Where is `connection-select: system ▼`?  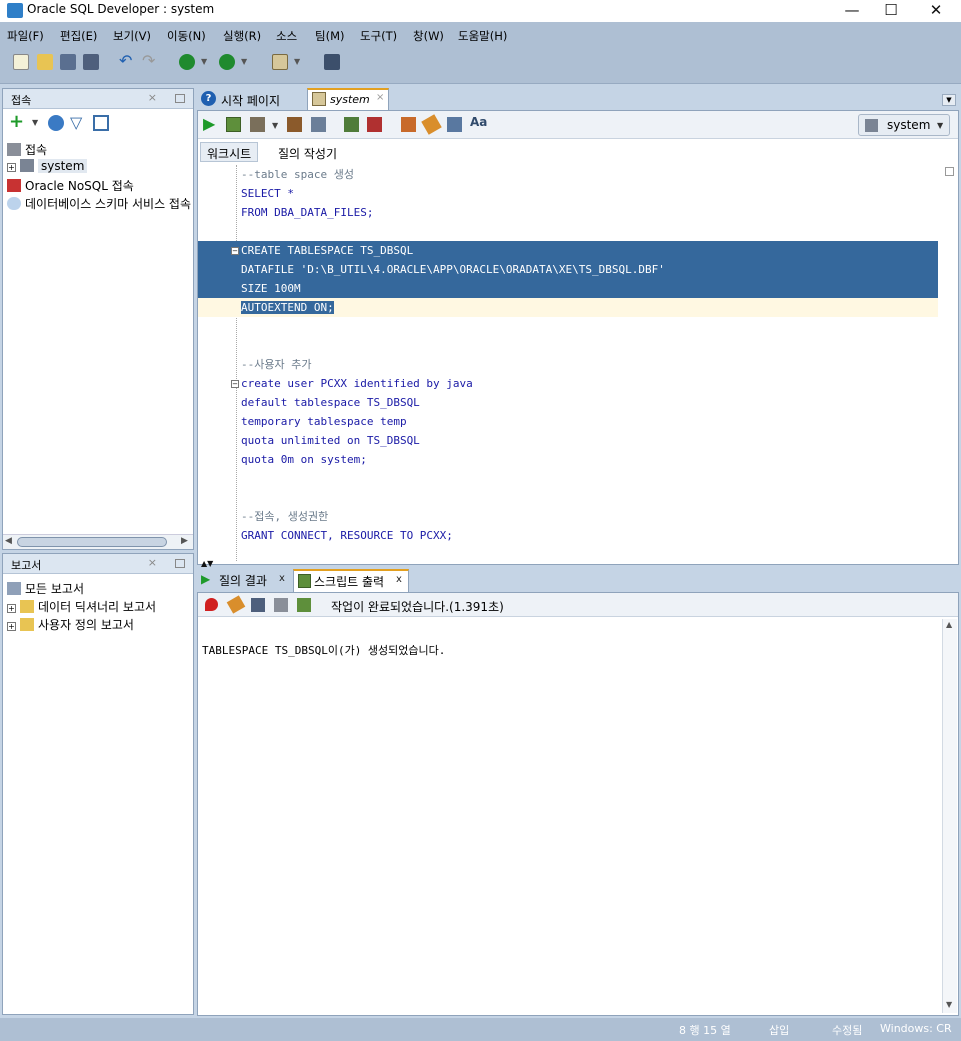
connection-select: system ▼ is located at coordinates (904, 125).